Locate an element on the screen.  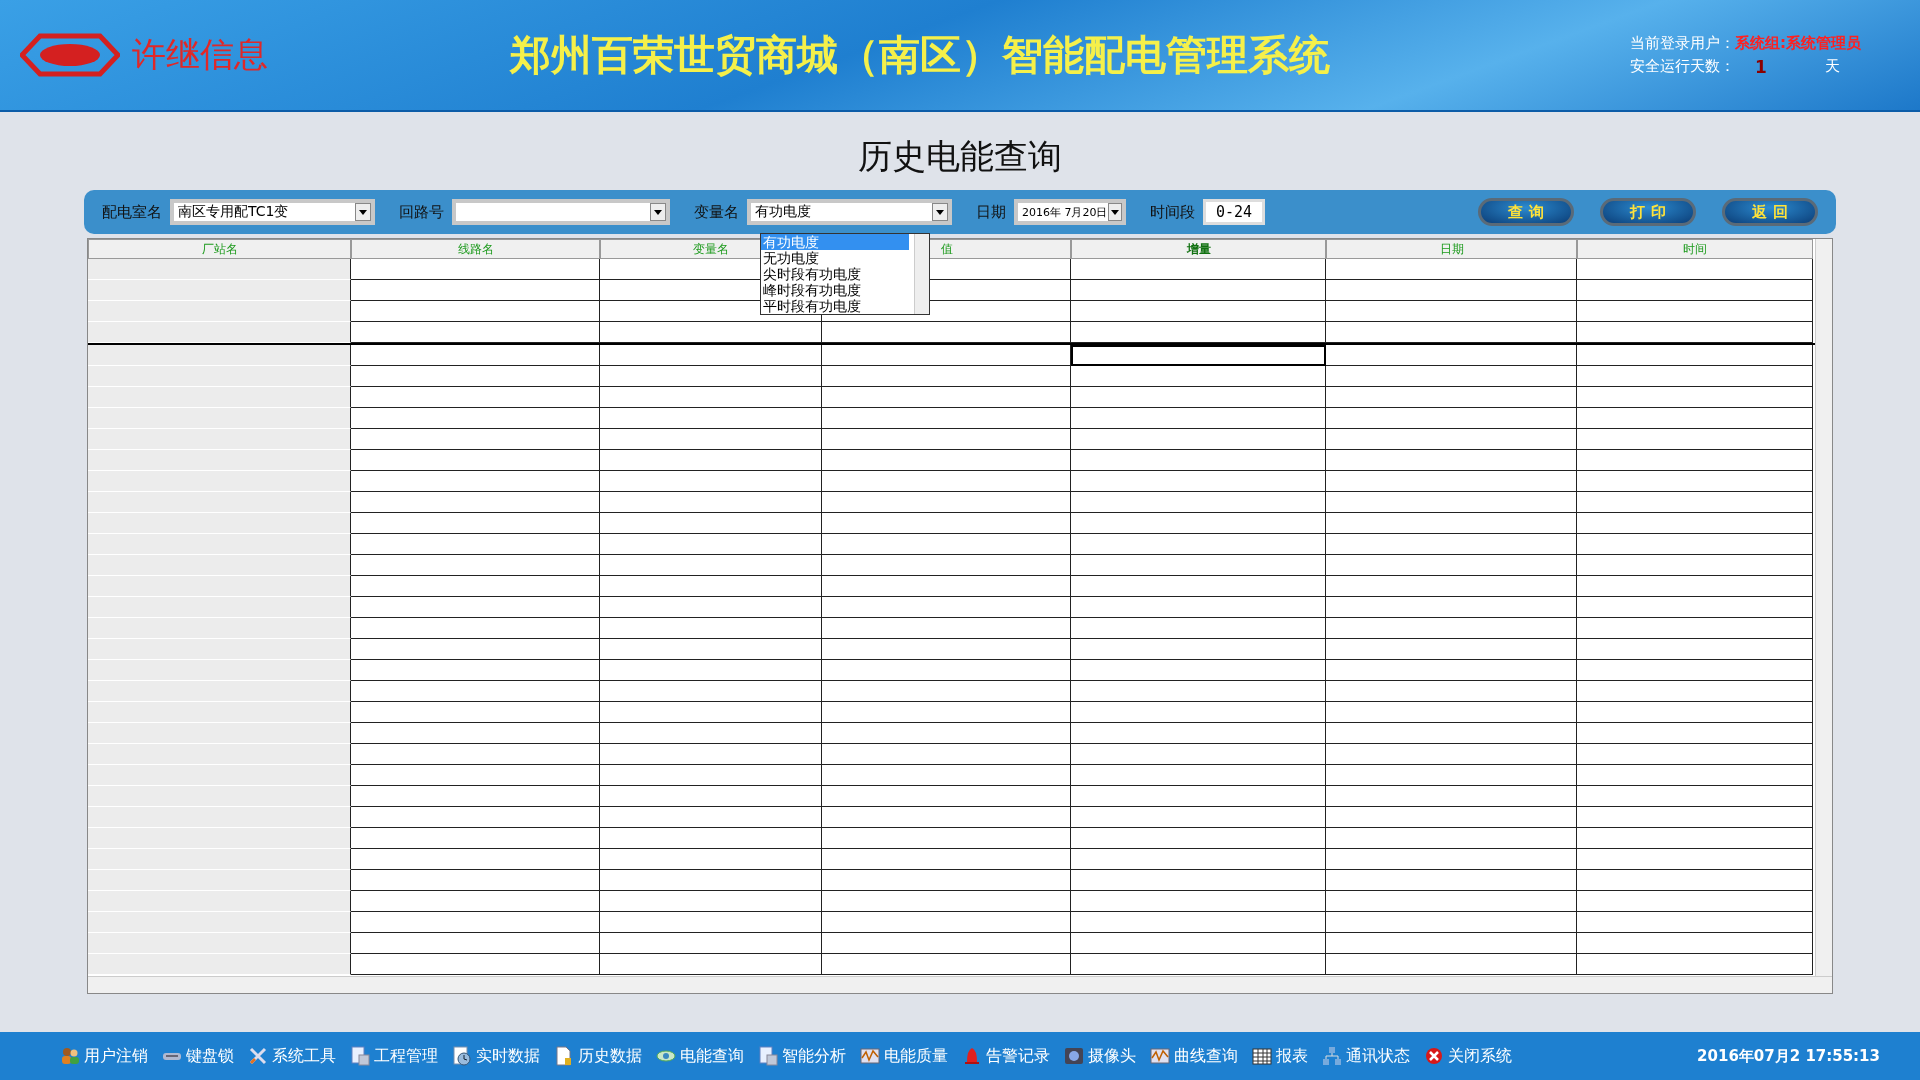
filter-label: 回路号 is located at coordinates (421, 212).